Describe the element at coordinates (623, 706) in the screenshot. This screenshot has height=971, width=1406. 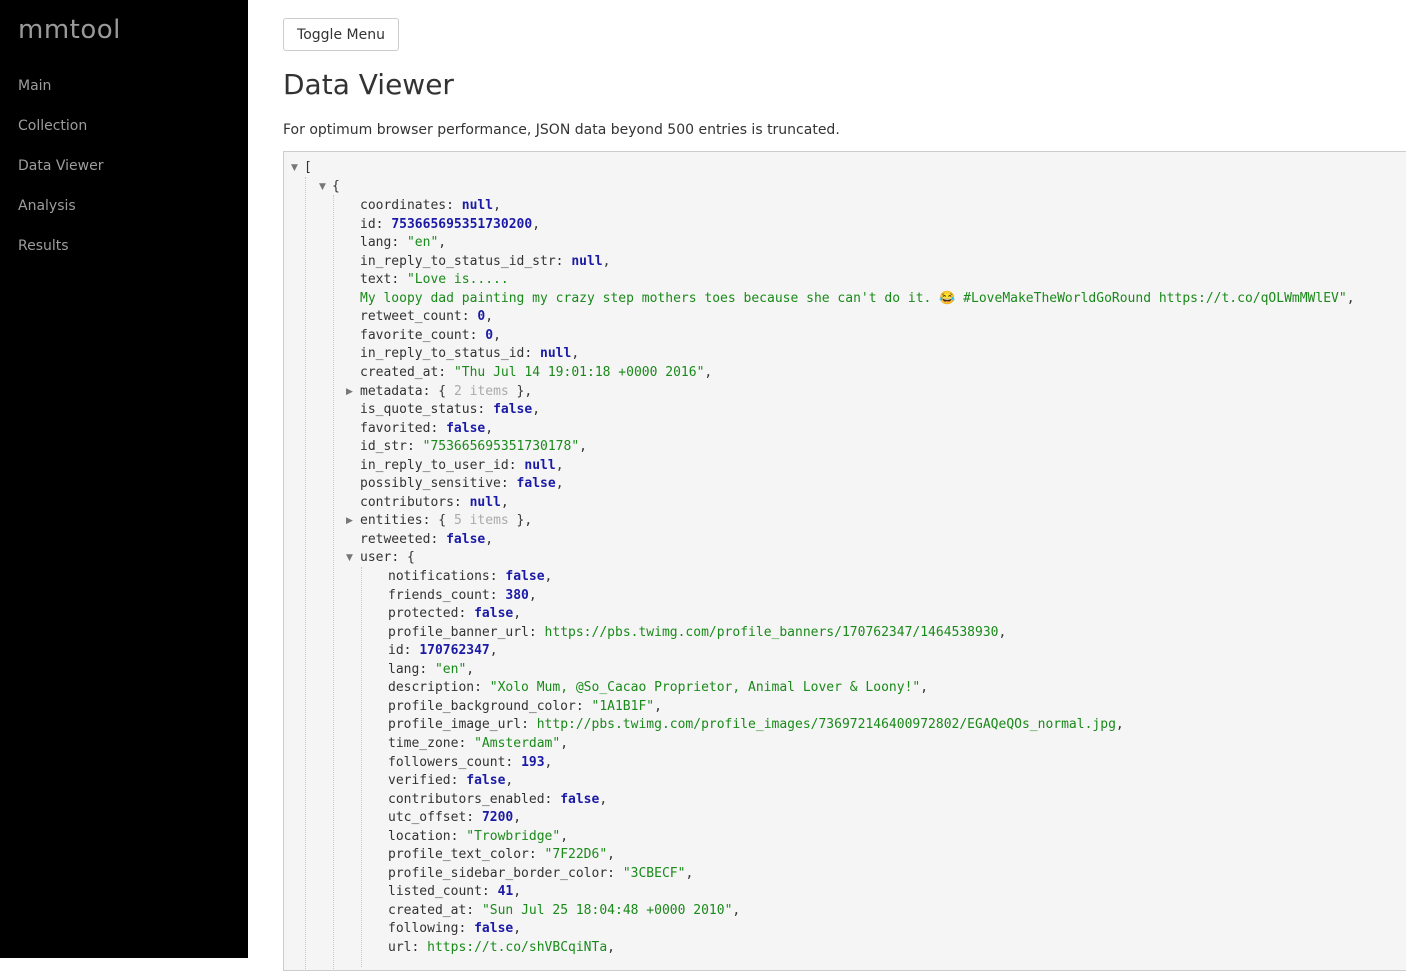
I see `json-value: "1A1B1F"` at that location.